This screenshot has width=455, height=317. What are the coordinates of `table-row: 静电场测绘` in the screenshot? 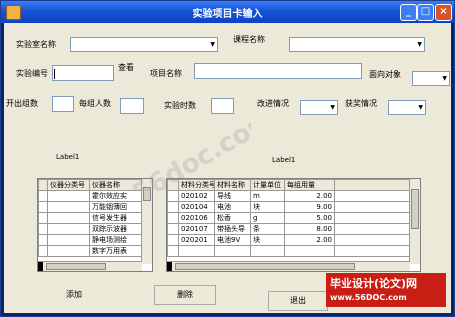 It's located at (90, 240).